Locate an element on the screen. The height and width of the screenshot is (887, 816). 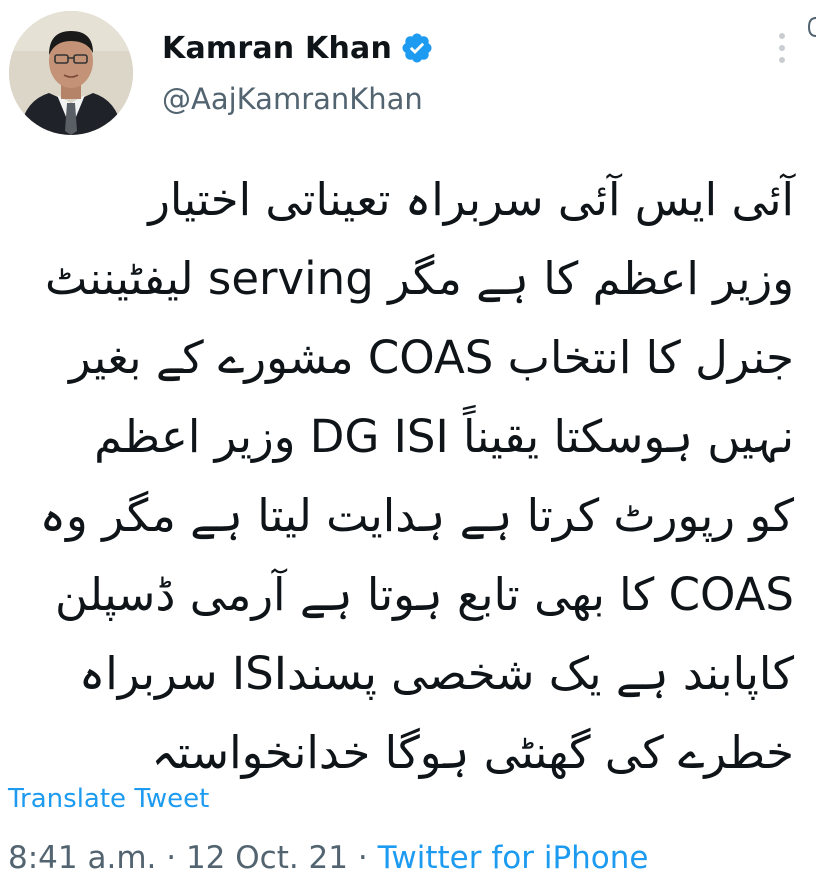
avatar-photo is located at coordinates (71, 73).